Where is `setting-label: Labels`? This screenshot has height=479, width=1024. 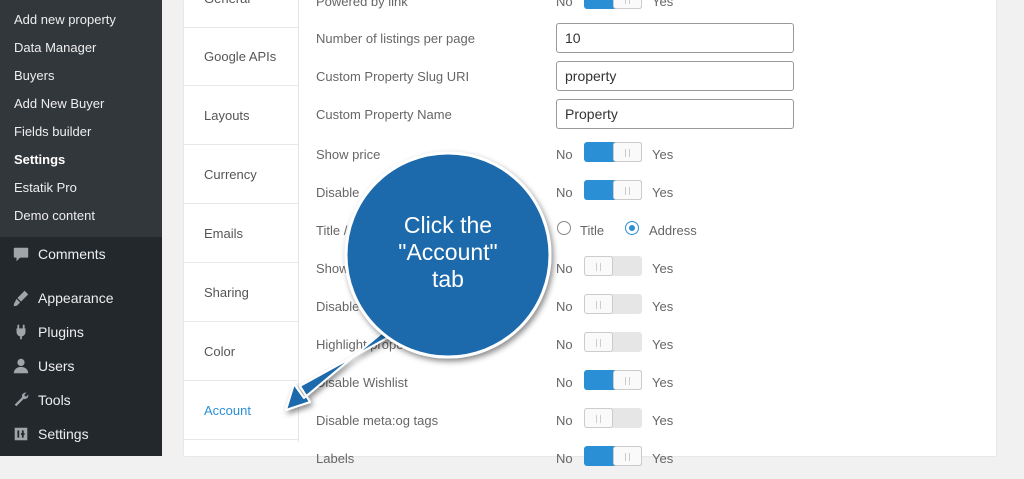
setting-label: Labels is located at coordinates (335, 458).